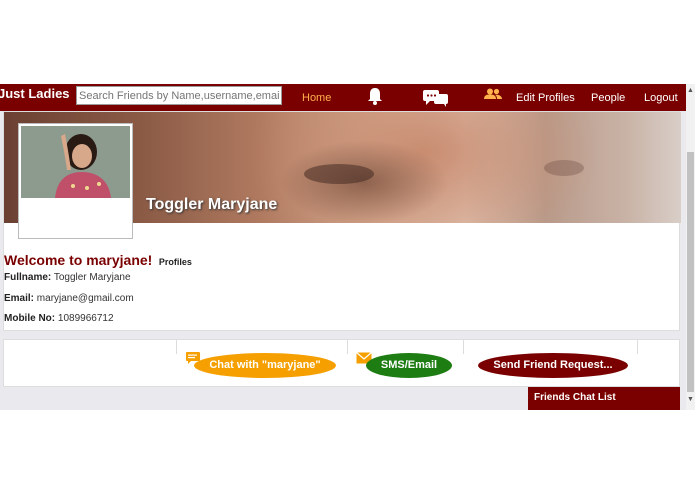 This screenshot has height=494, width=695. Describe the element at coordinates (75, 162) in the screenshot. I see `avatar-photo` at that location.